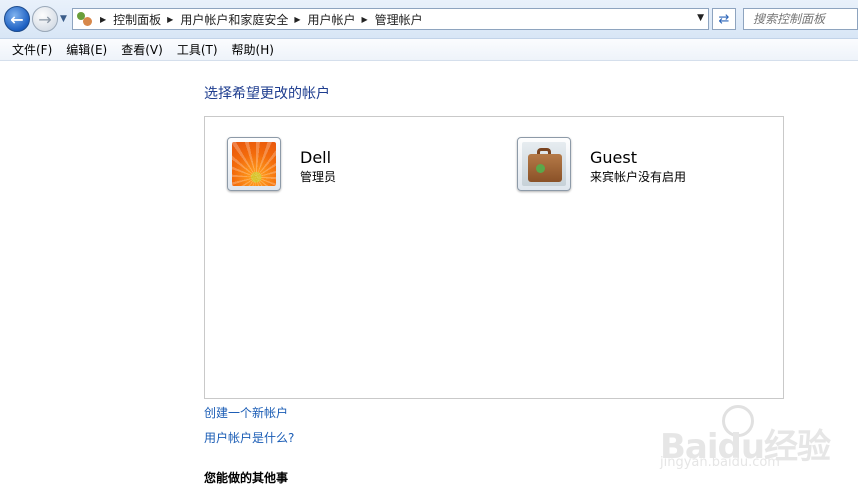 The width and height of the screenshot is (858, 490). Describe the element at coordinates (246, 412) in the screenshot. I see `create-new-account-link: 创建一个新帐户` at that location.